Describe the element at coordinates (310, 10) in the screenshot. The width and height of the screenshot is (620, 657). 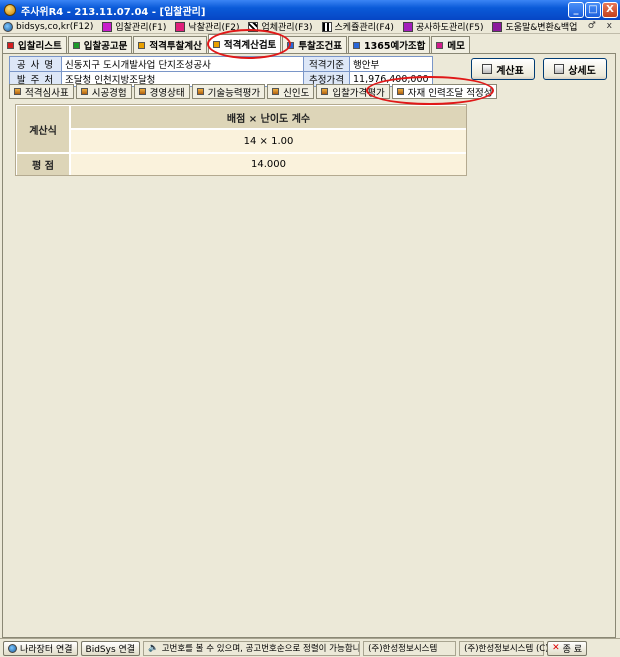
I see `title-bar: 주사위R4 - 213.11.07.04 - [입찰관리] _ □ X` at that location.